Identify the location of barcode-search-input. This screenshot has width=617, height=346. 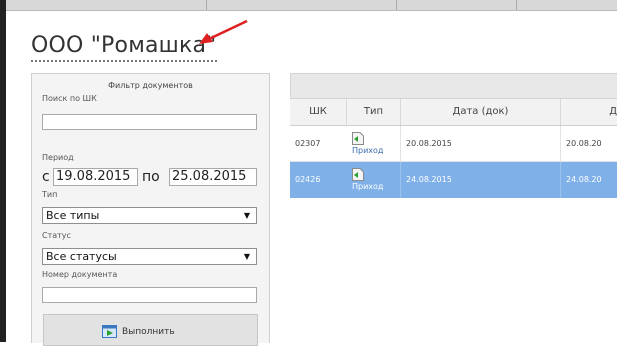
(149, 122).